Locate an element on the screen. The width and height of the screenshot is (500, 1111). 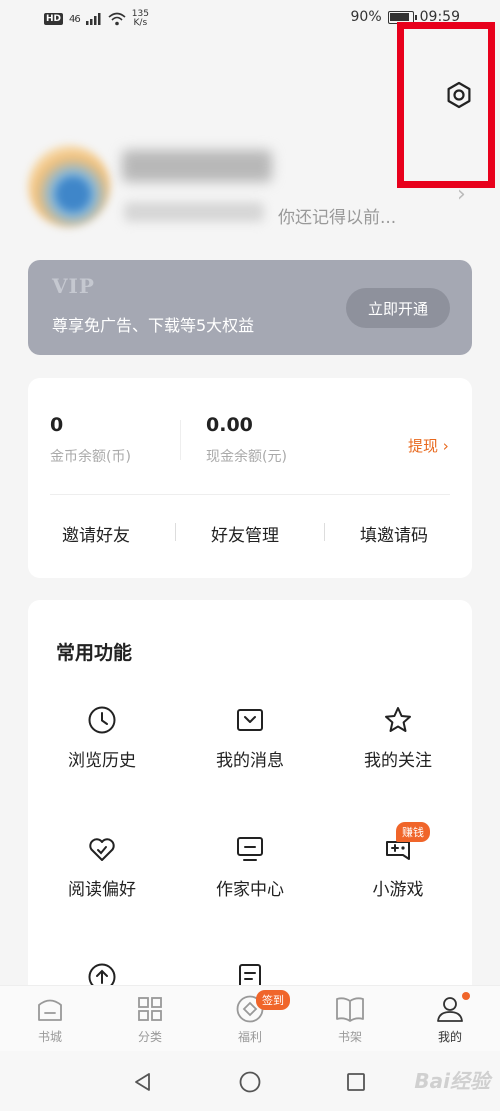
system-nav-bar: Bai经验 is located at coordinates (250, 1081).